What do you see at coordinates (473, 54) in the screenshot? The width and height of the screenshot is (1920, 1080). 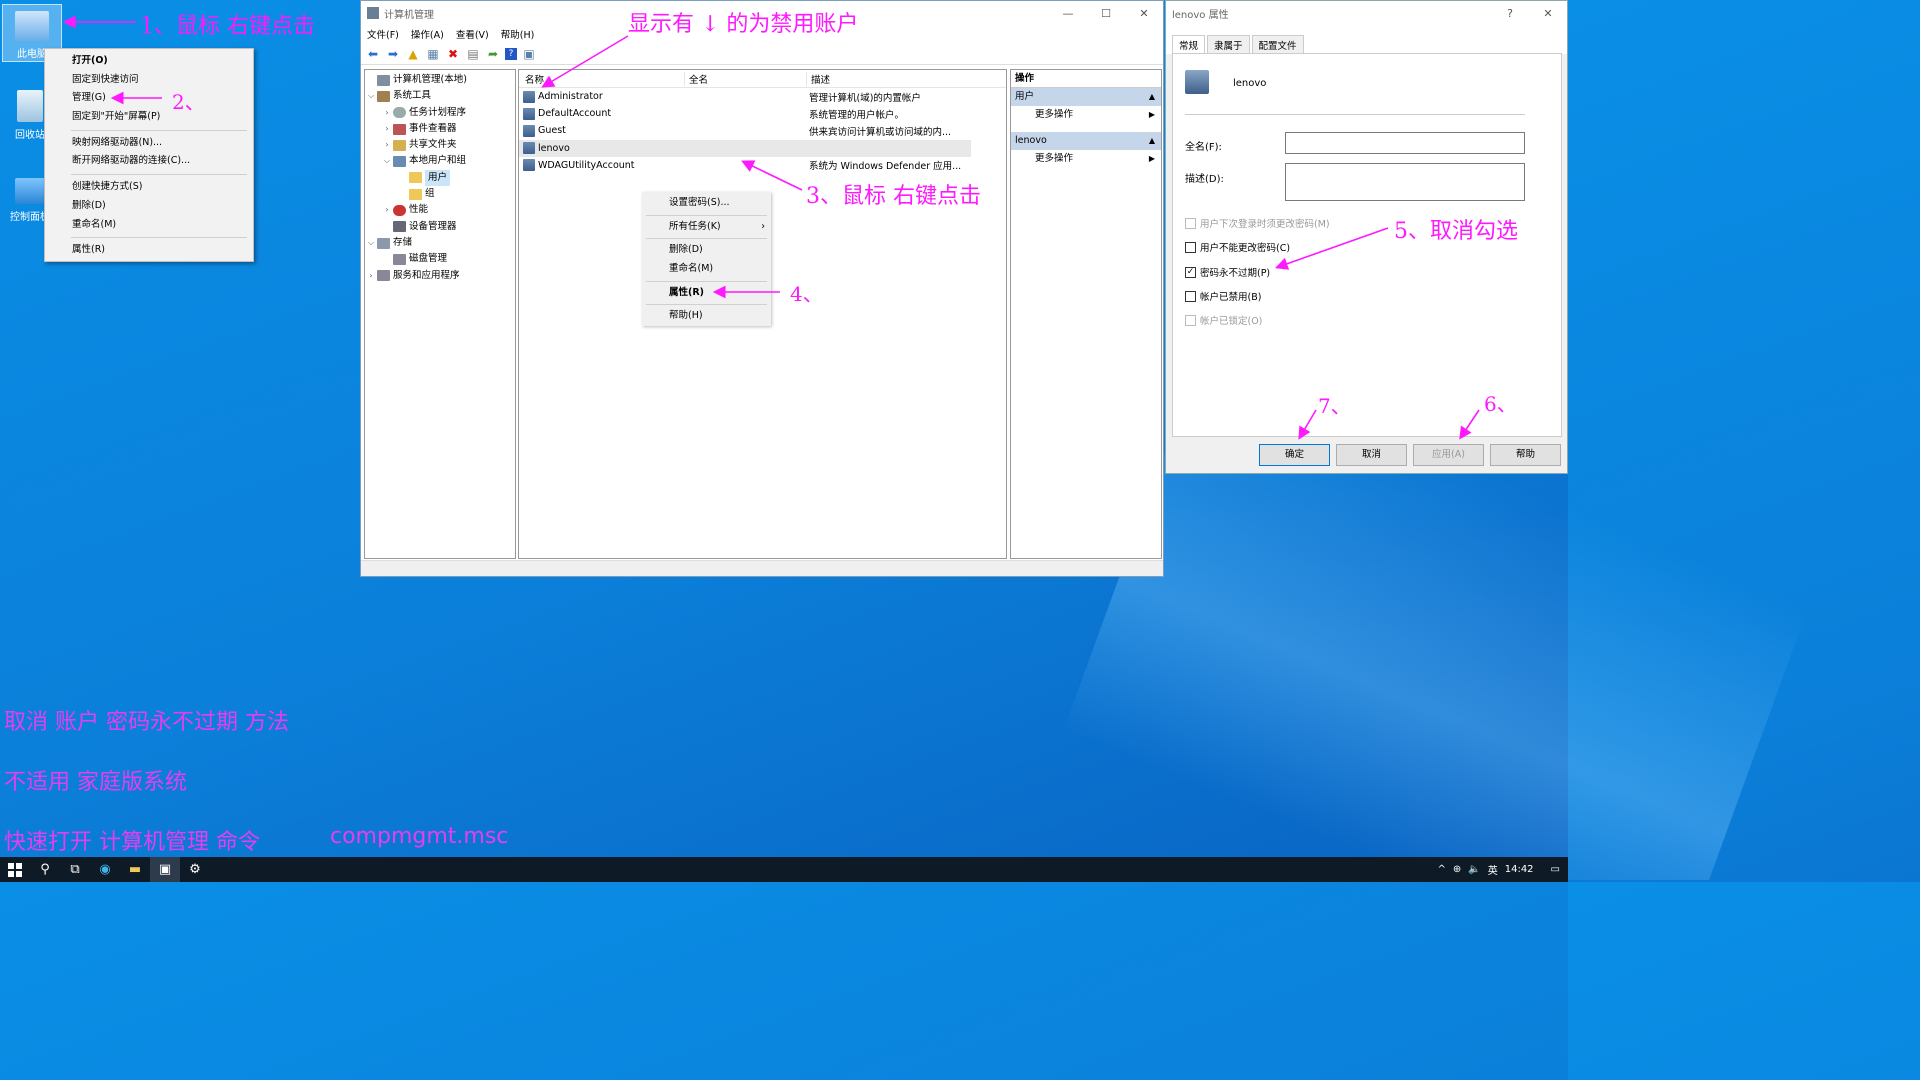 I see `properties-icon: ▤` at bounding box center [473, 54].